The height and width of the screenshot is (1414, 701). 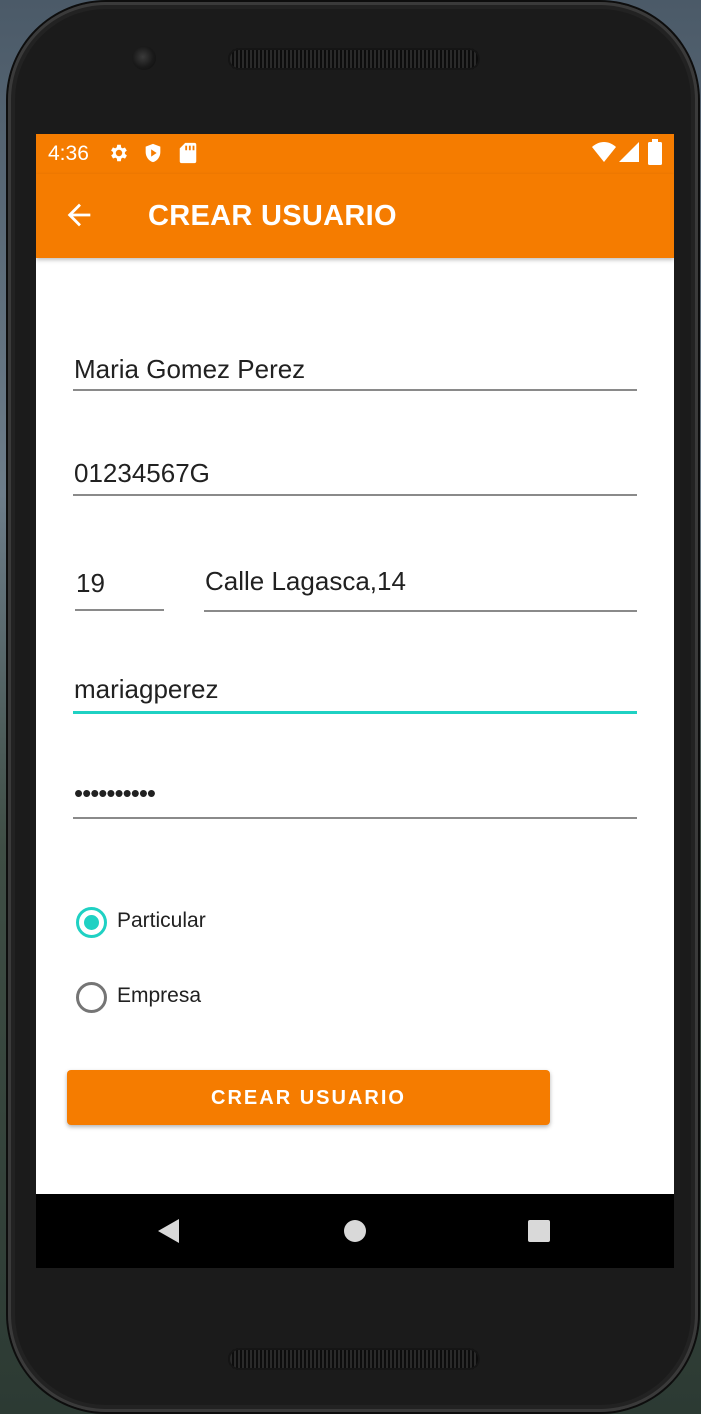 I want to click on battery-icon, so click(x=655, y=152).